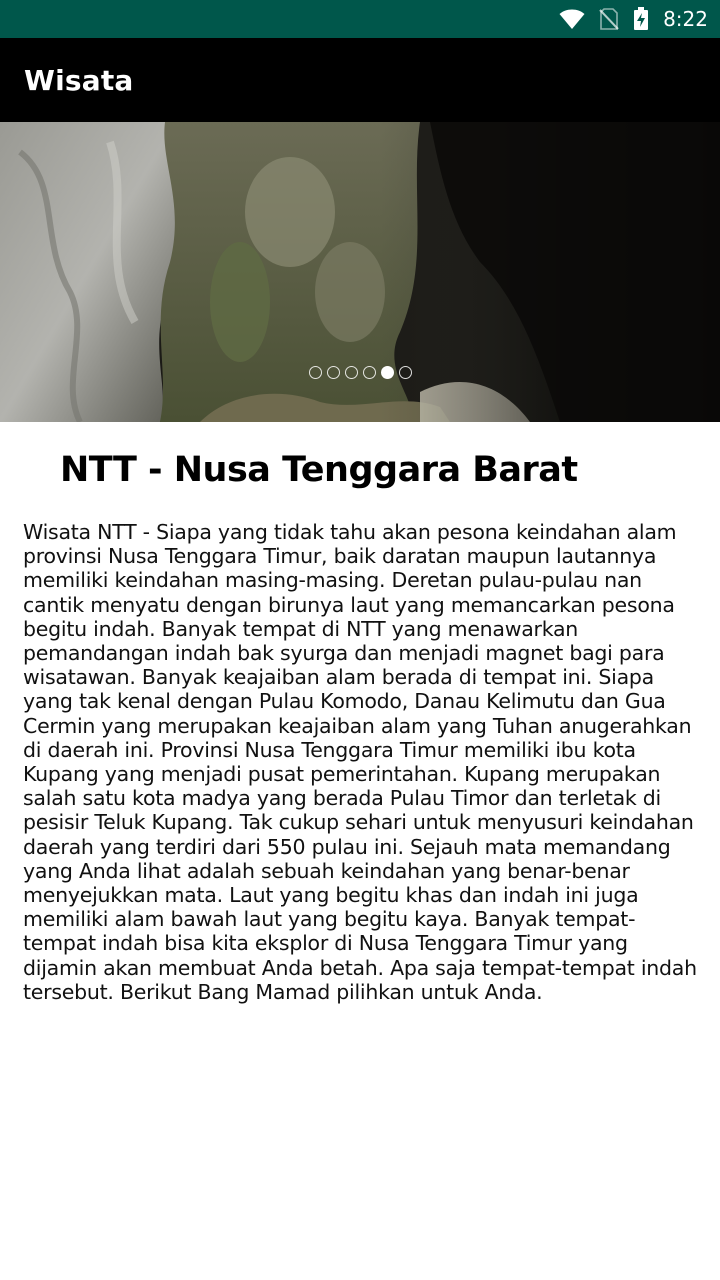 This screenshot has height=1280, width=720. I want to click on no-sim-icon, so click(609, 19).